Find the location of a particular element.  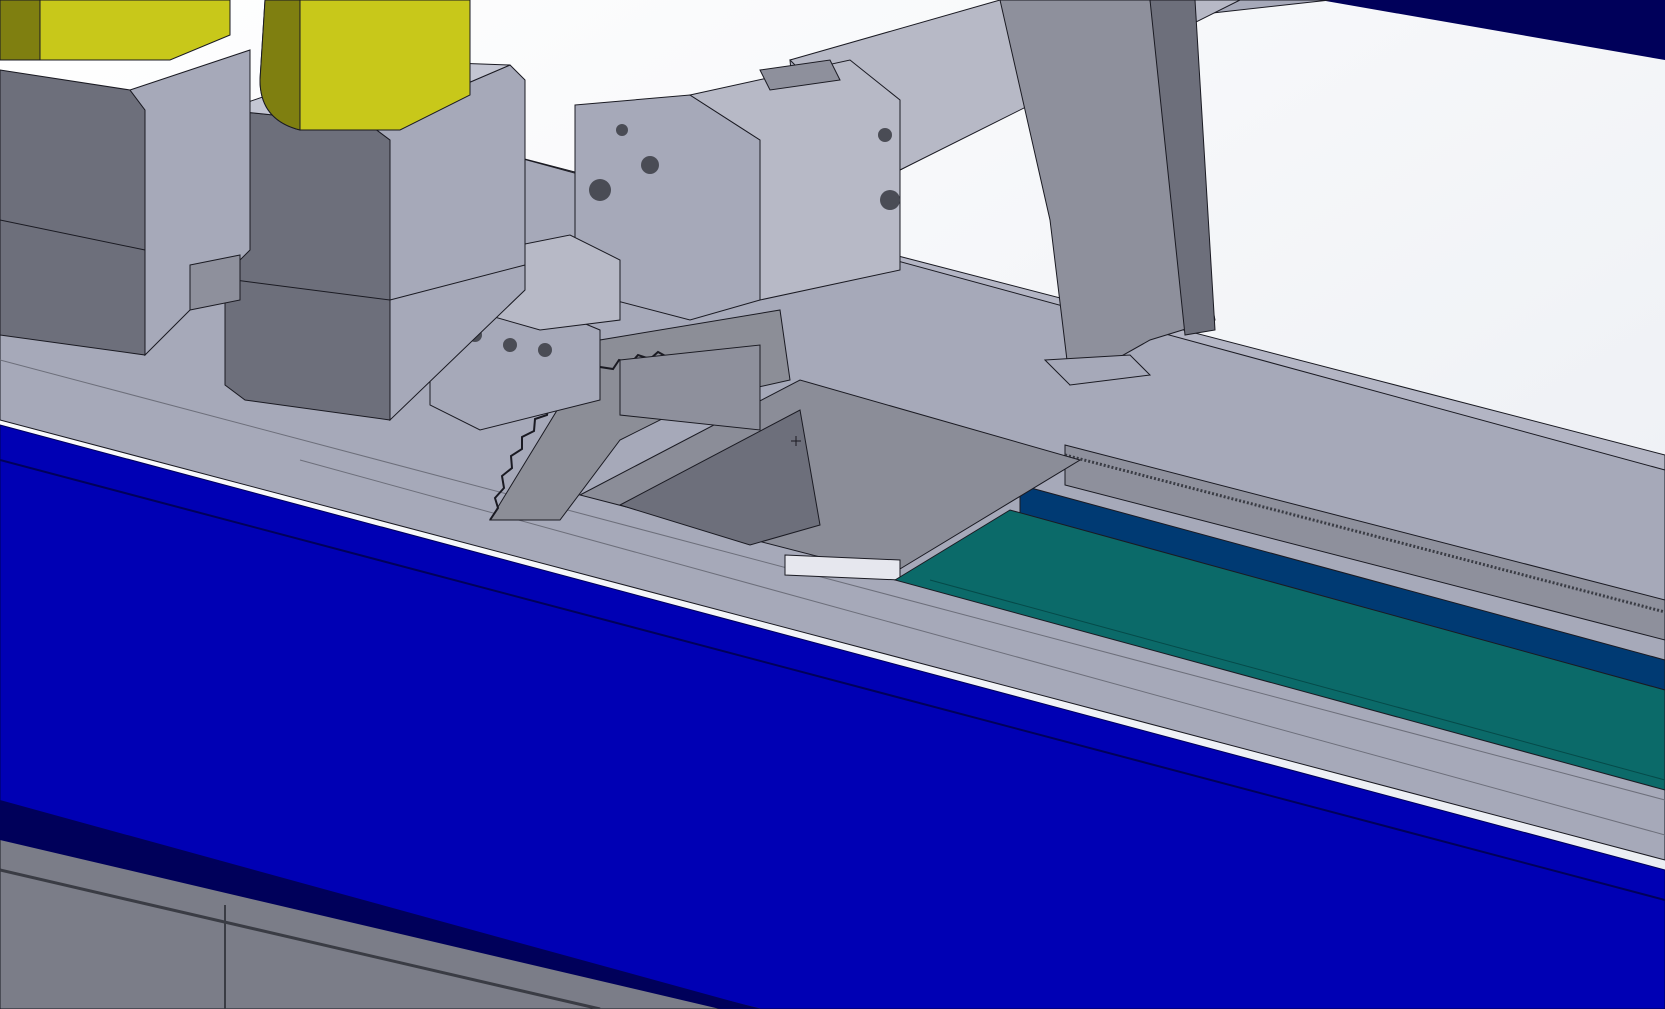

yellow-motor-right is located at coordinates (365, 65).